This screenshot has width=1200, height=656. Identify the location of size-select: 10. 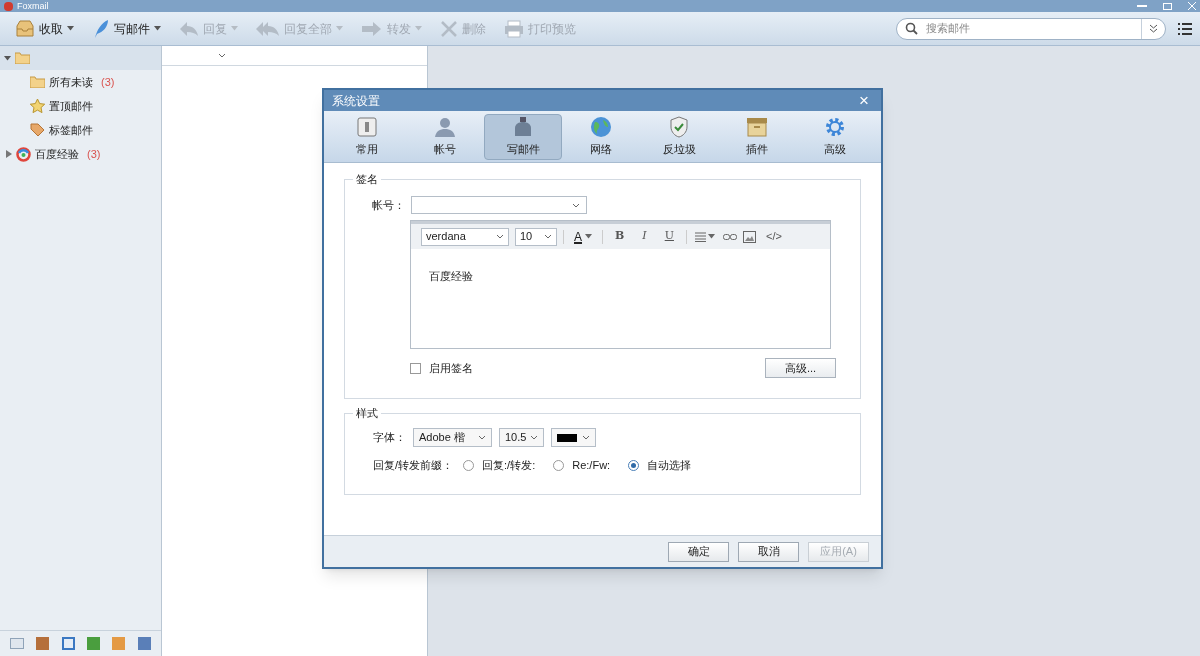
(536, 236).